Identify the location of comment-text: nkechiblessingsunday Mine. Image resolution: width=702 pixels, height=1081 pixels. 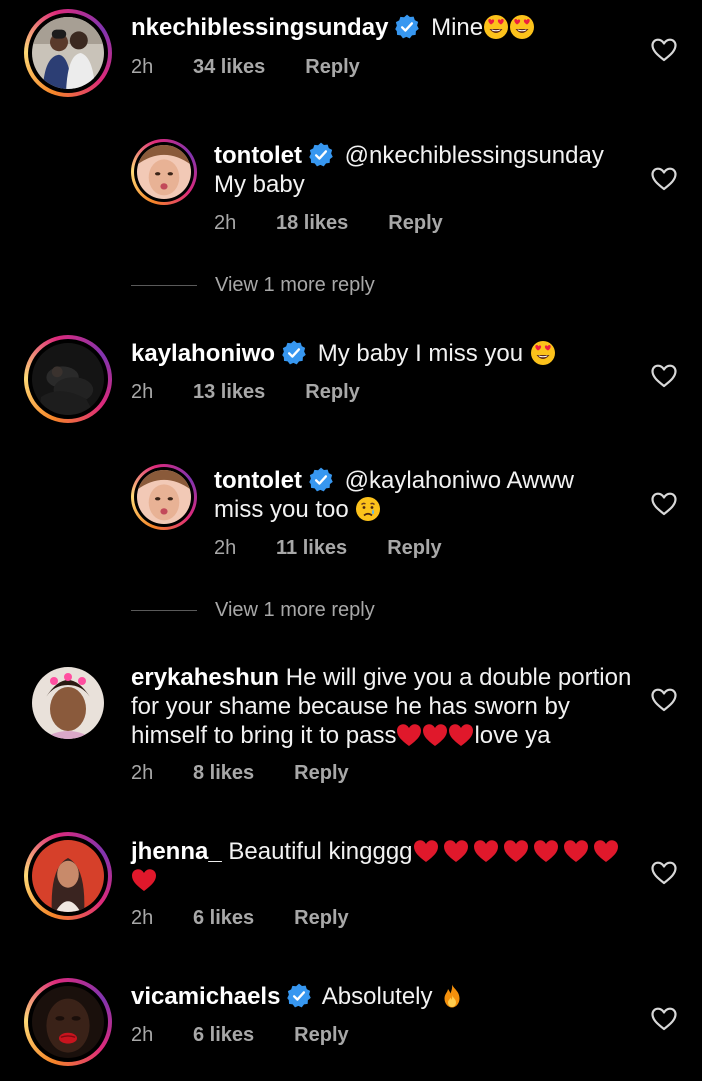
(333, 27).